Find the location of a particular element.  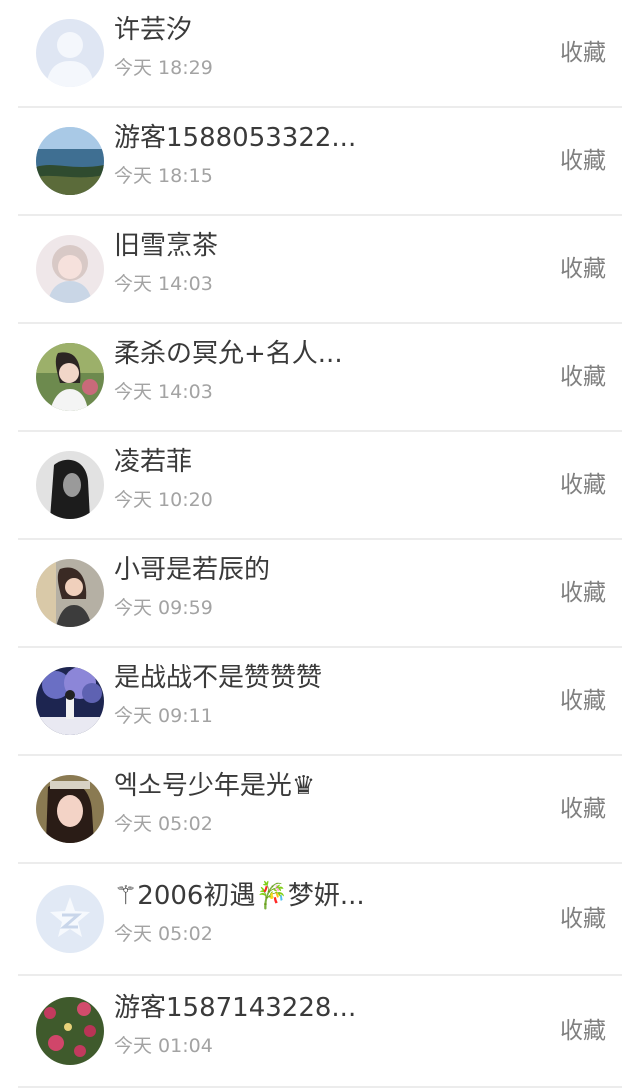

contact-time: 今天 18:29 is located at coordinates (163, 68).